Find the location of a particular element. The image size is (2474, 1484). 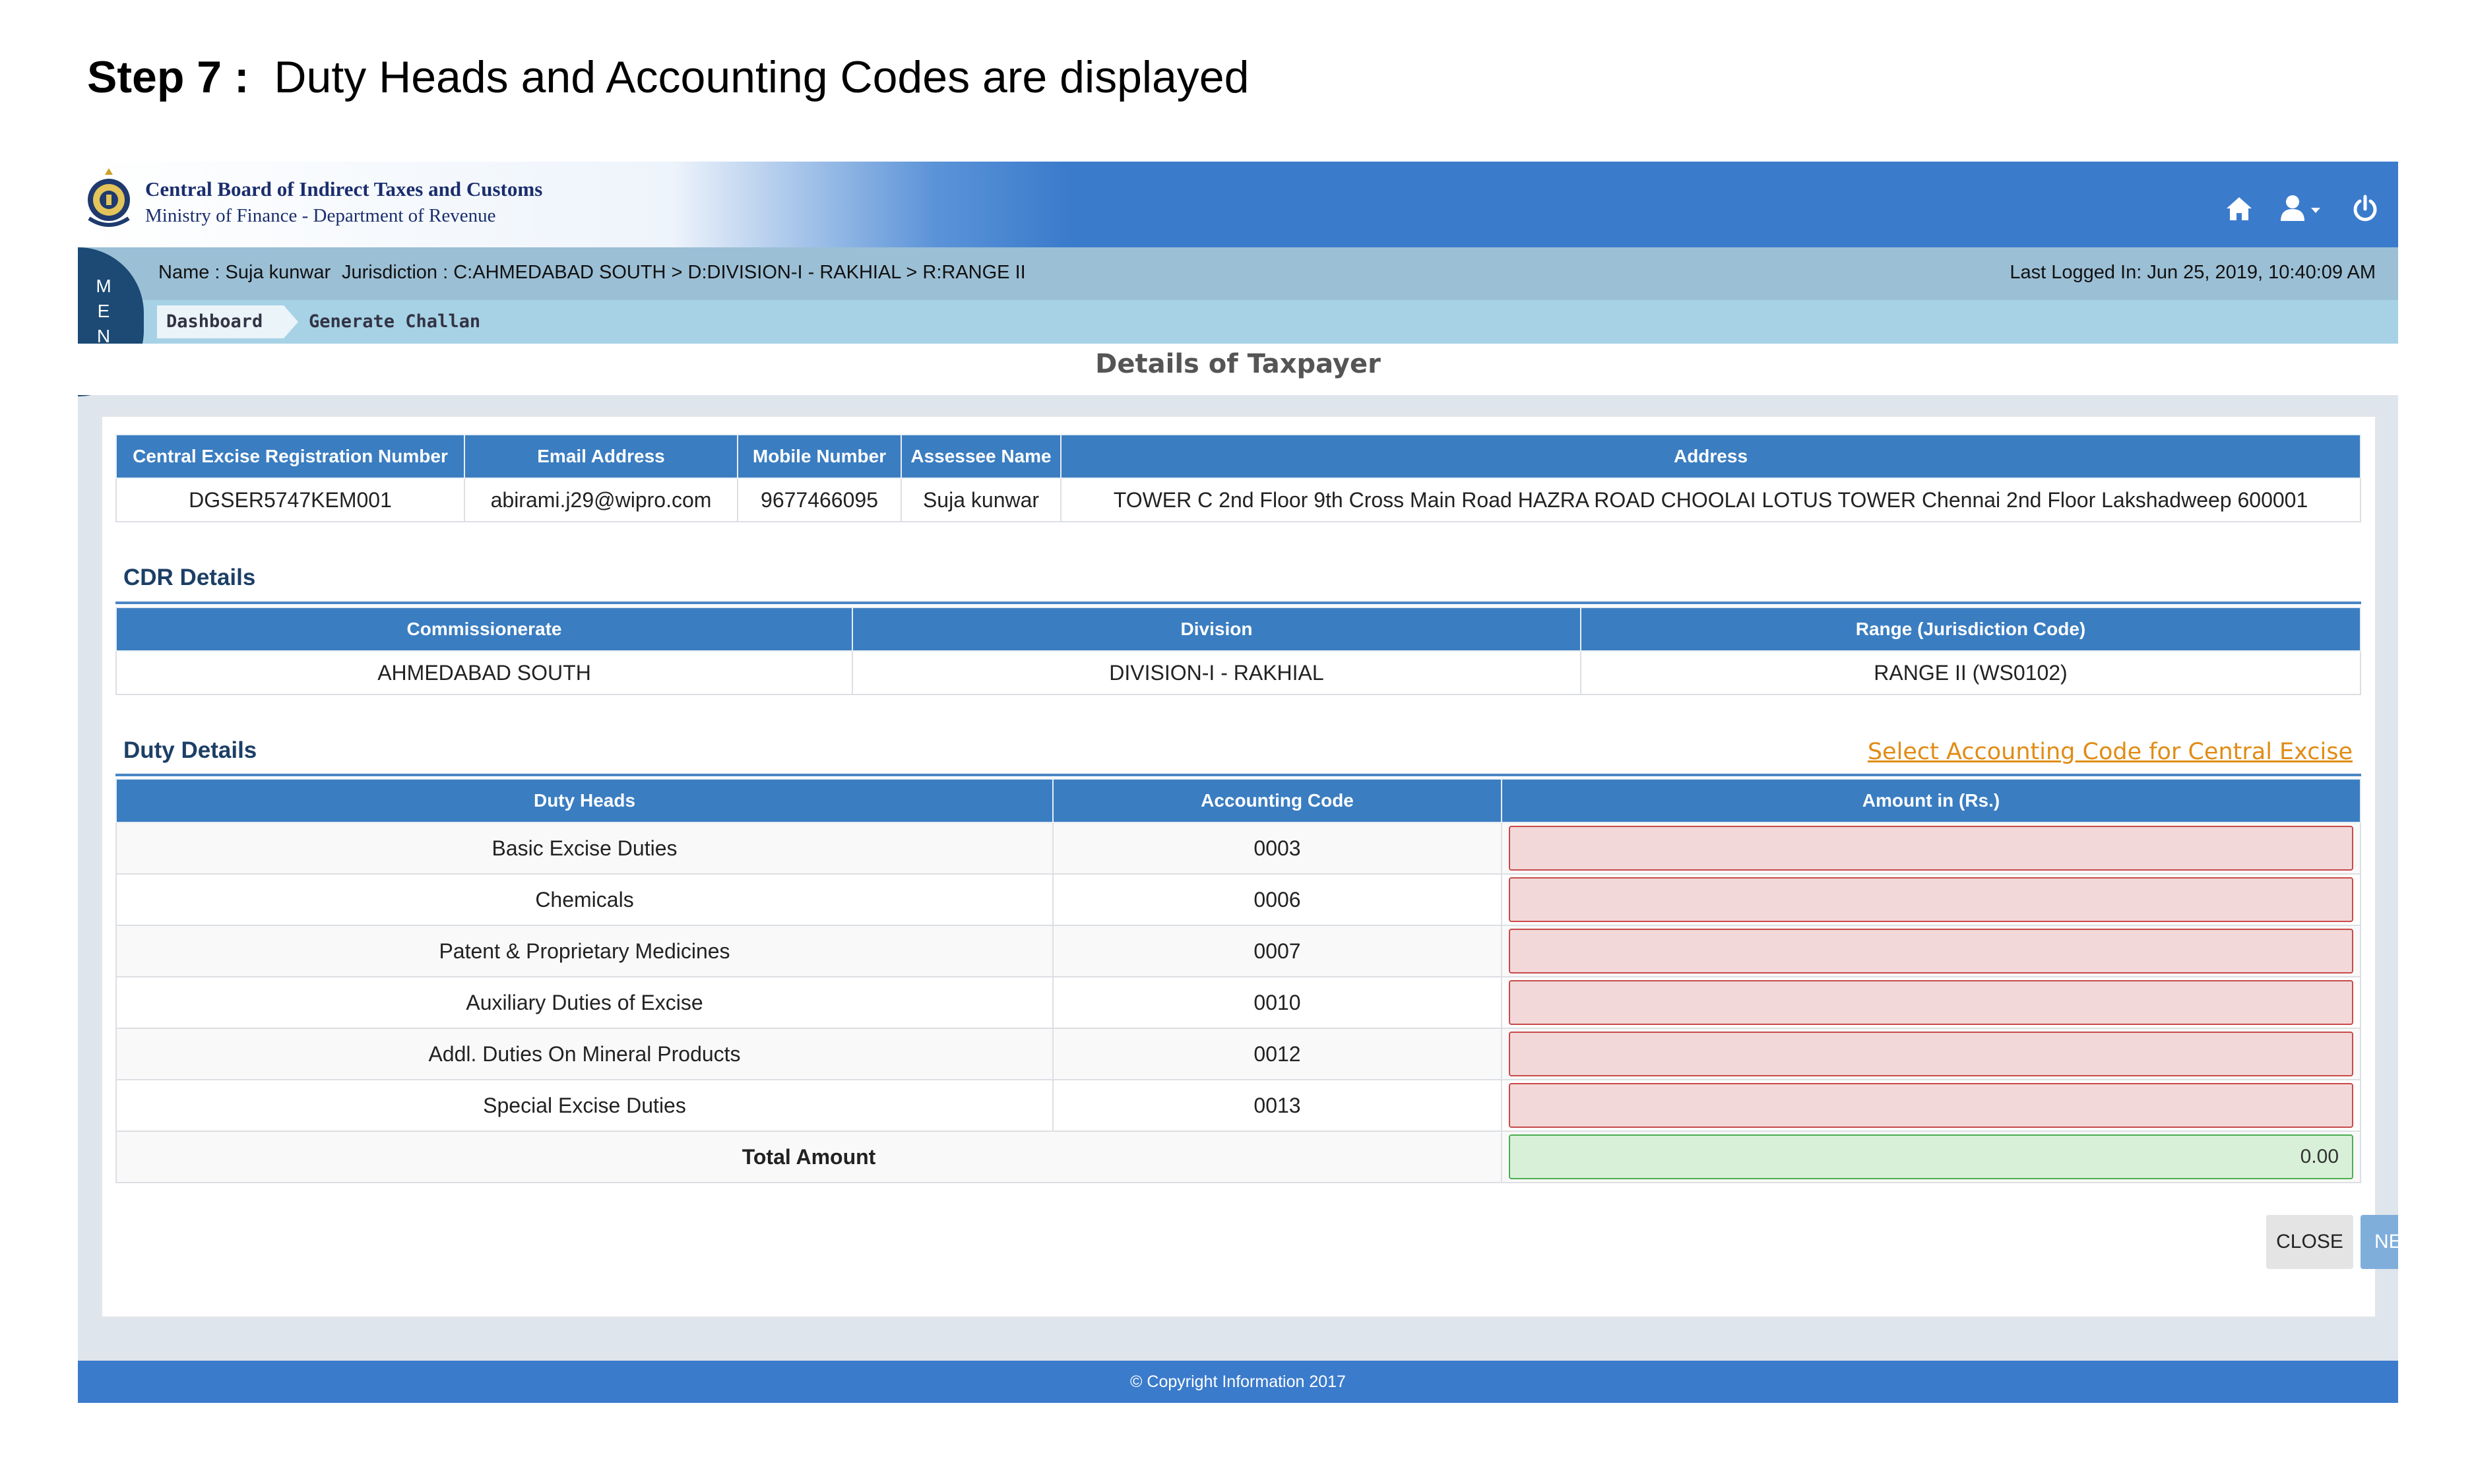

menu-letter: E is located at coordinates (103, 311).